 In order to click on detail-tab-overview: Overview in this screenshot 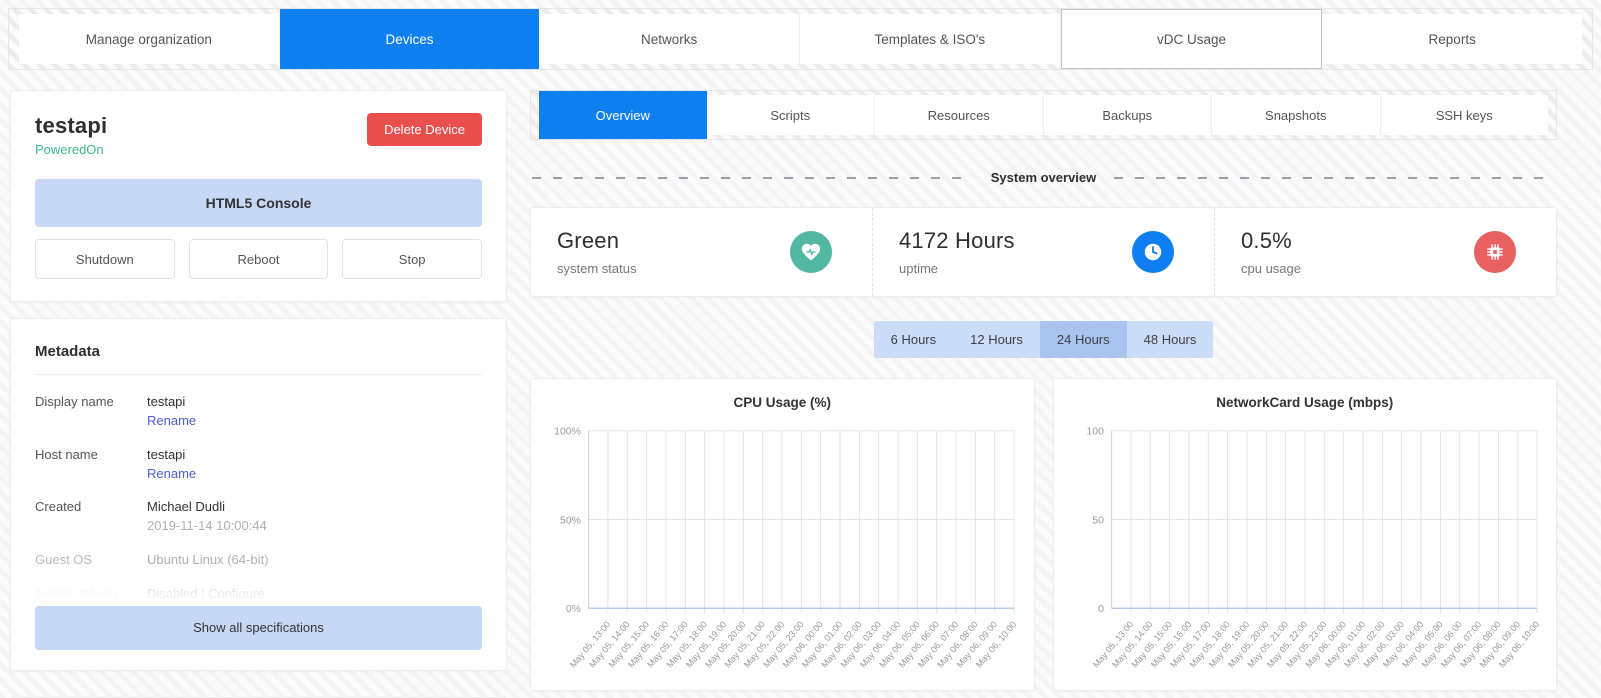, I will do `click(623, 115)`.